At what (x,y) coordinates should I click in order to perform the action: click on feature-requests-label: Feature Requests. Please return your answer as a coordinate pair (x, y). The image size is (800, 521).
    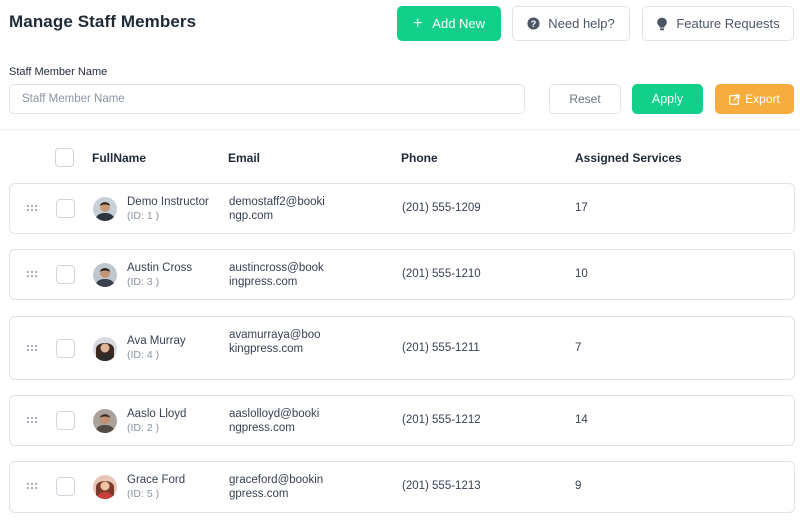
    Looking at the image, I should click on (728, 23).